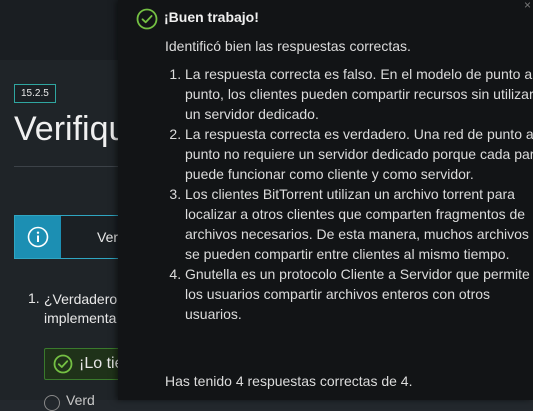 This screenshot has width=533, height=411. I want to click on answer-feedback-label: ¡Lo tie, so click(101, 363).